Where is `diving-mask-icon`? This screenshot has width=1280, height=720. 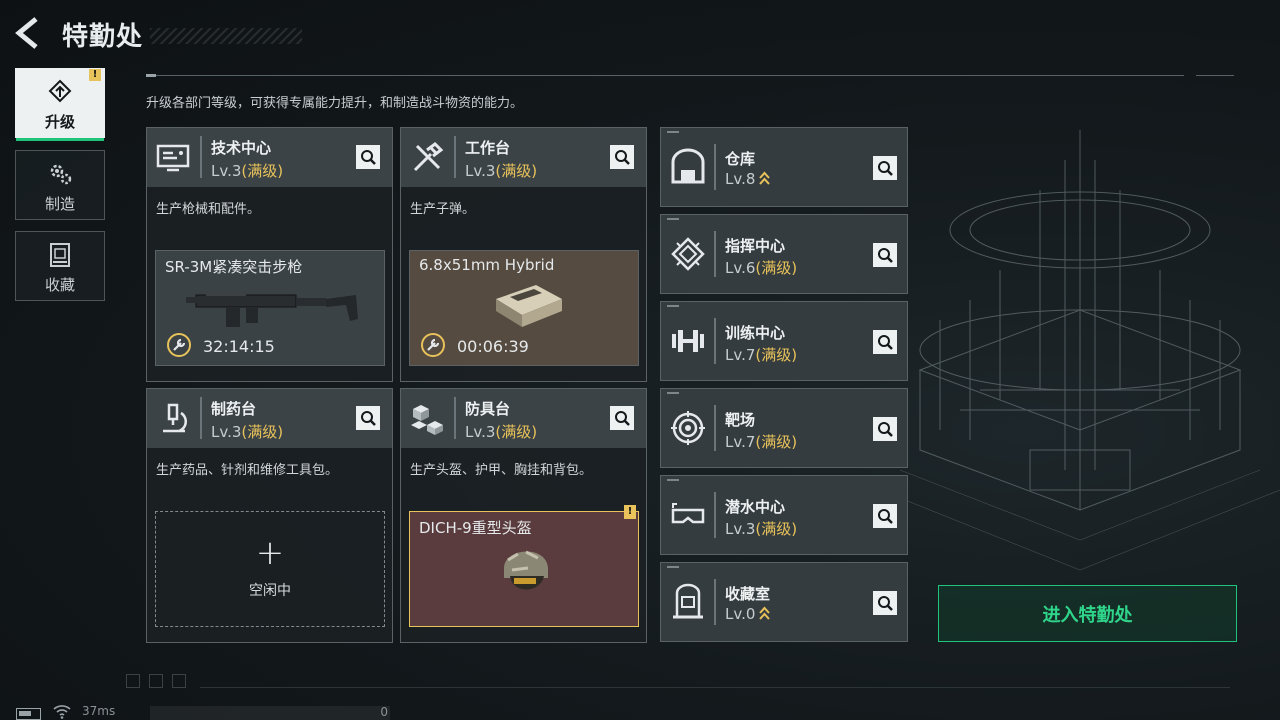
diving-mask-icon is located at coordinates (688, 513).